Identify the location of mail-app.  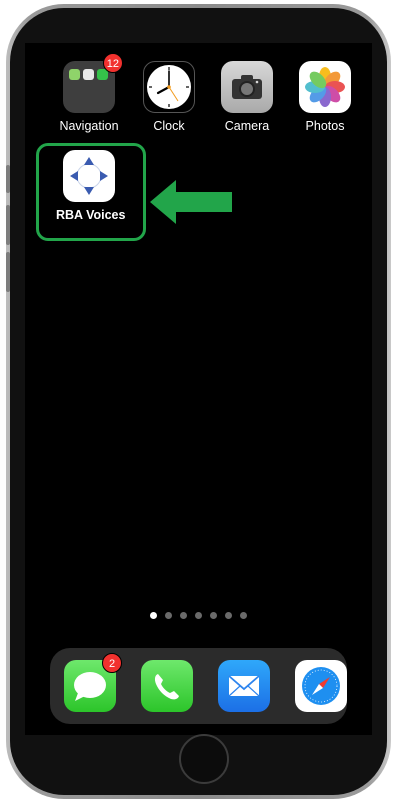
(244, 686).